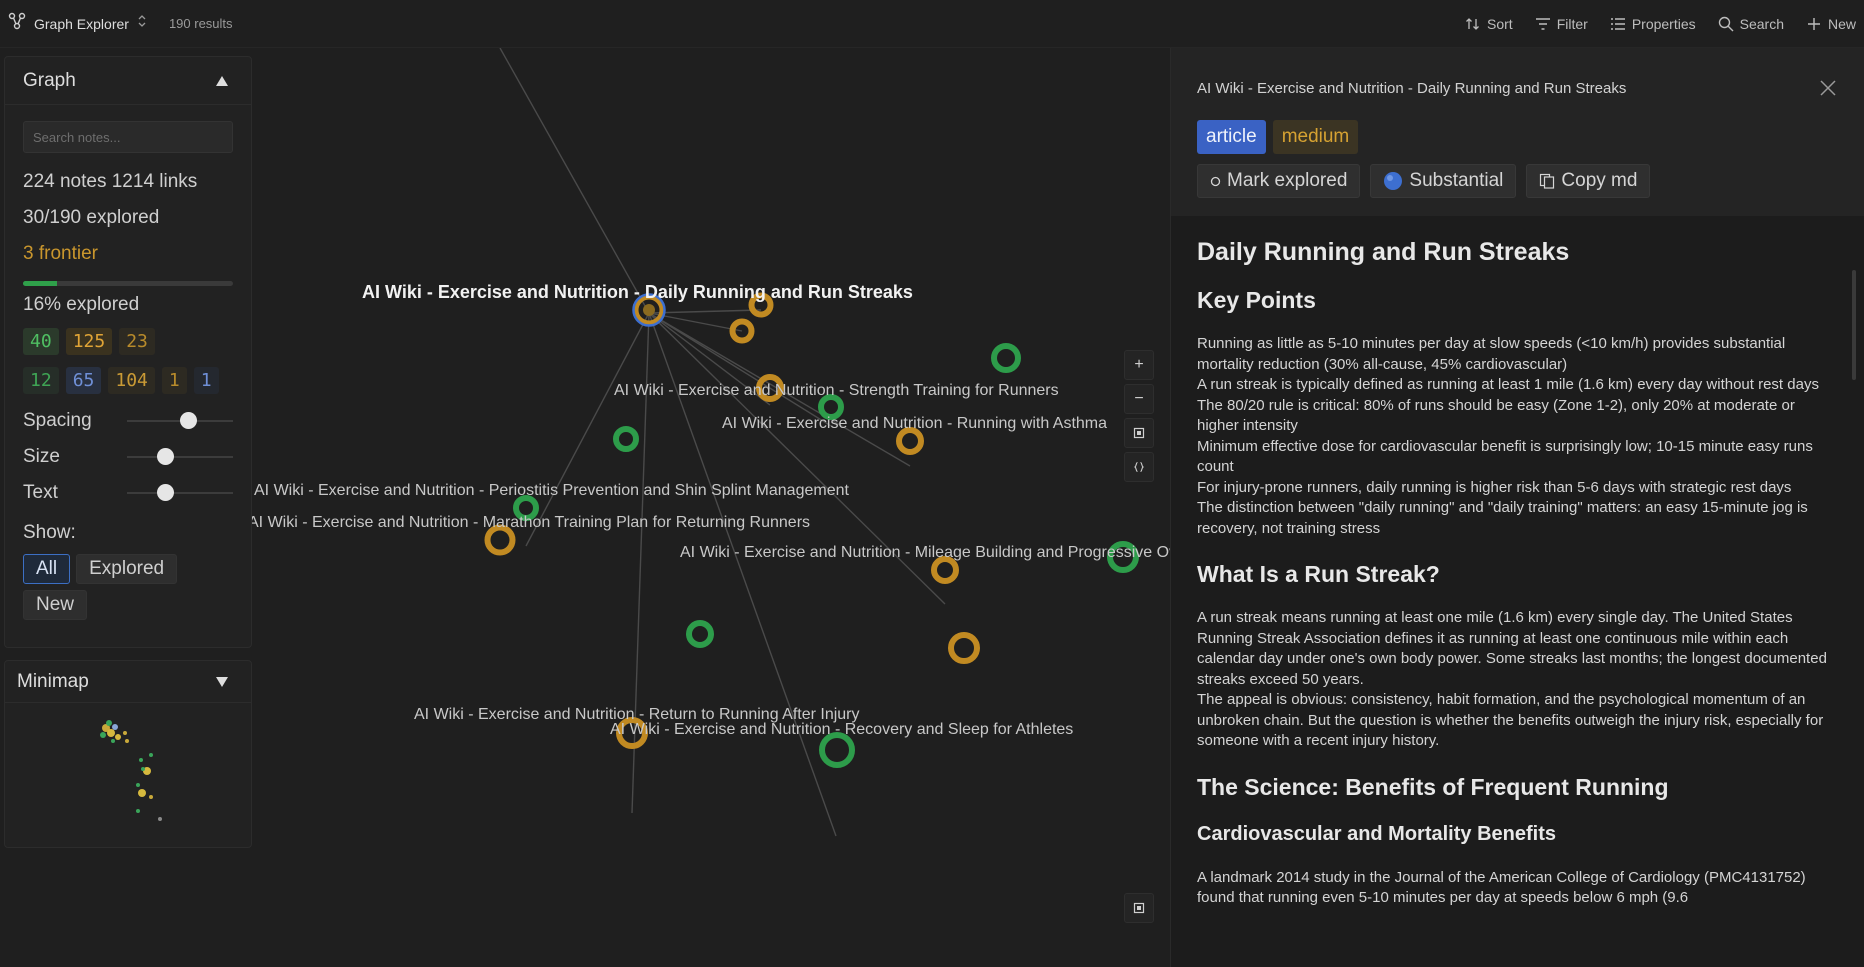  Describe the element at coordinates (41, 341) in the screenshot. I see `badge-explored: 40` at that location.